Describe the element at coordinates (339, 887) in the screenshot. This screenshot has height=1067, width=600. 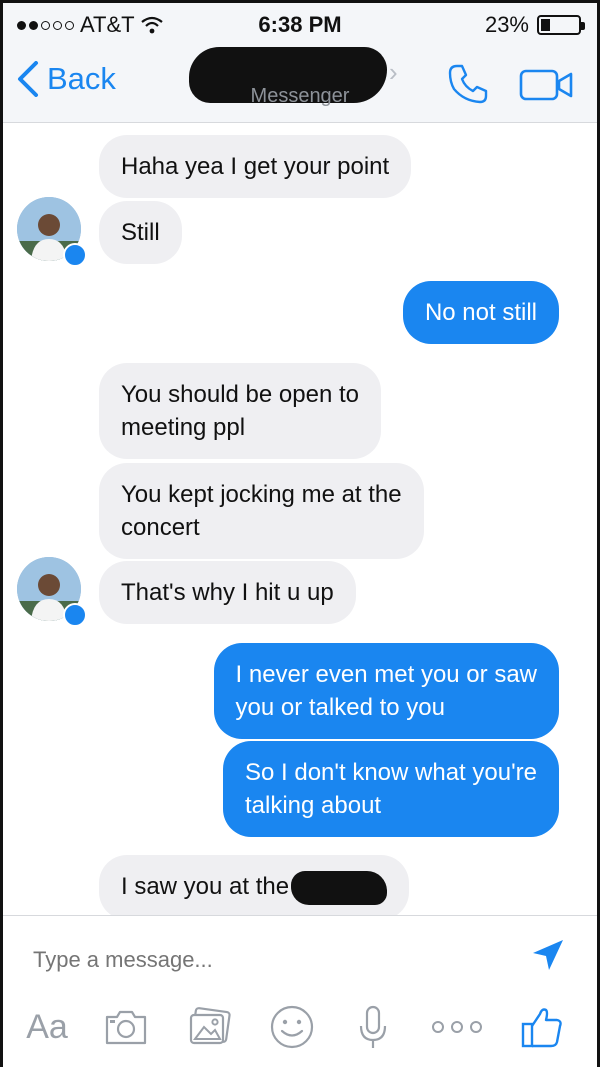
I see `redacted-text` at that location.